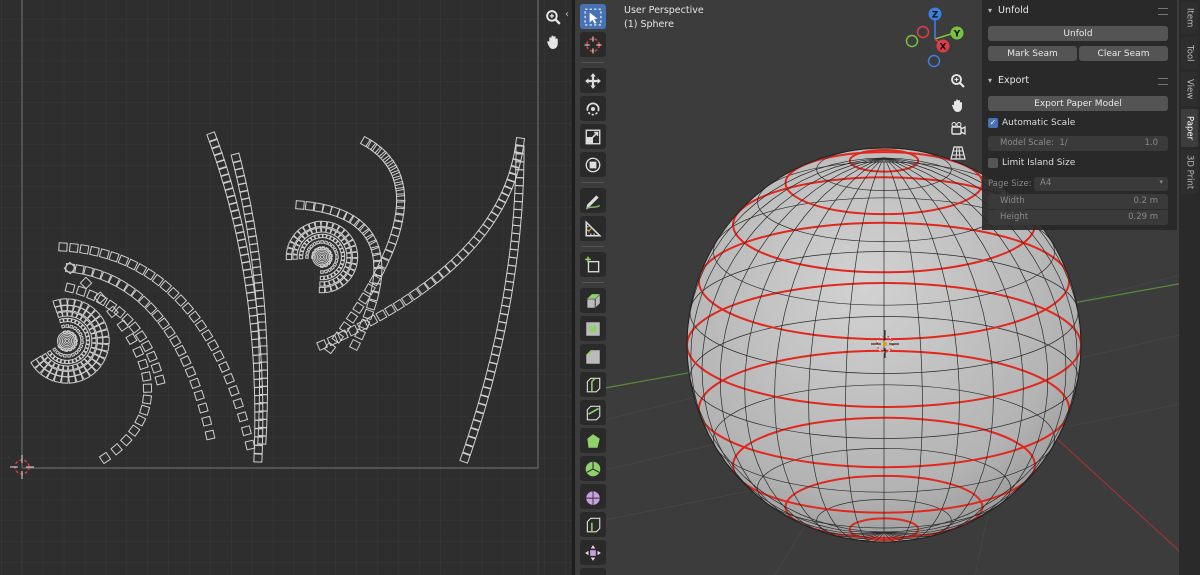 Image resolution: width=1200 pixels, height=575 pixels. What do you see at coordinates (1039, 163) in the screenshot?
I see `limit-island-size-label: Limit Island Size` at bounding box center [1039, 163].